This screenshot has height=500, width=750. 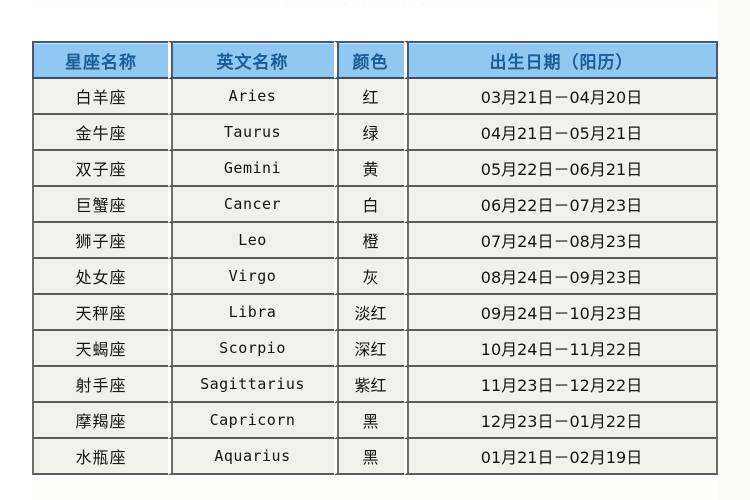 I want to click on top-margin, so click(x=375, y=25).